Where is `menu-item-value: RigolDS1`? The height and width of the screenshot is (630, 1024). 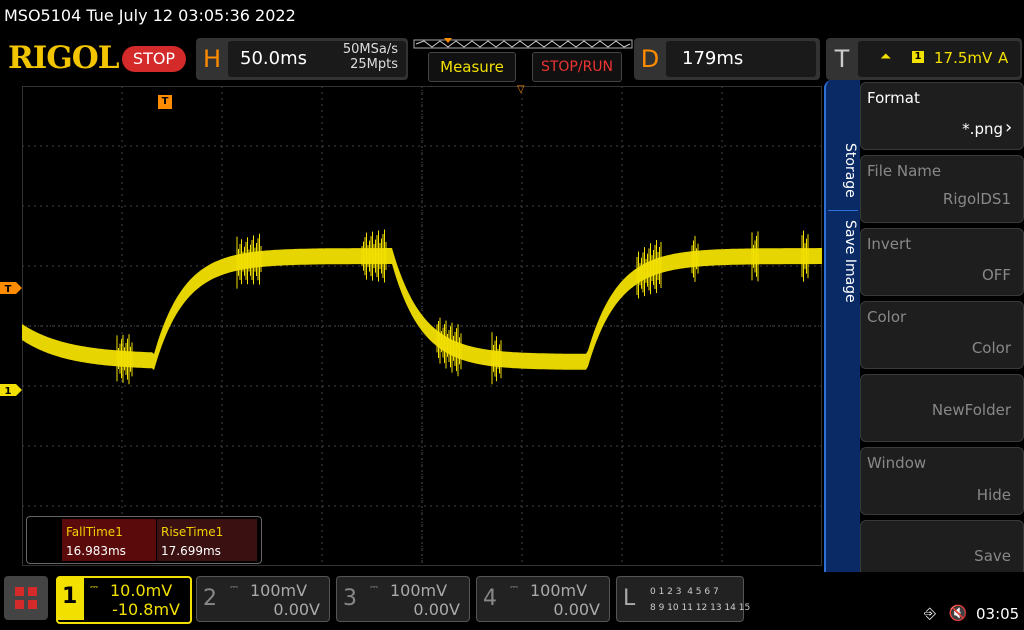
menu-item-value: RigolDS1 is located at coordinates (976, 199).